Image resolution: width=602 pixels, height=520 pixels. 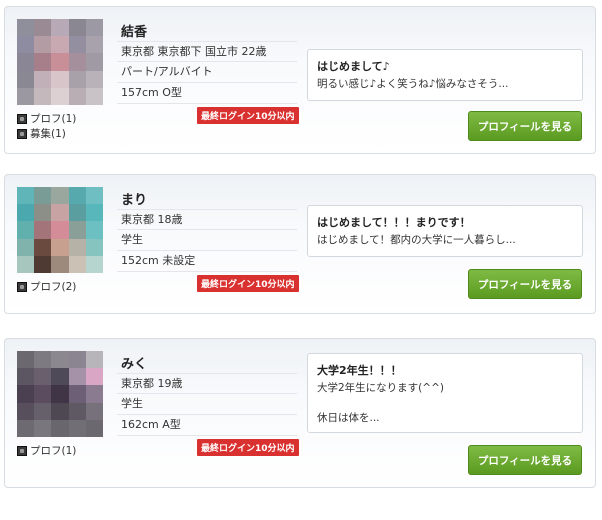 What do you see at coordinates (248, 283) in the screenshot?
I see `last-login-badge: 最終ログイン10分以内` at bounding box center [248, 283].